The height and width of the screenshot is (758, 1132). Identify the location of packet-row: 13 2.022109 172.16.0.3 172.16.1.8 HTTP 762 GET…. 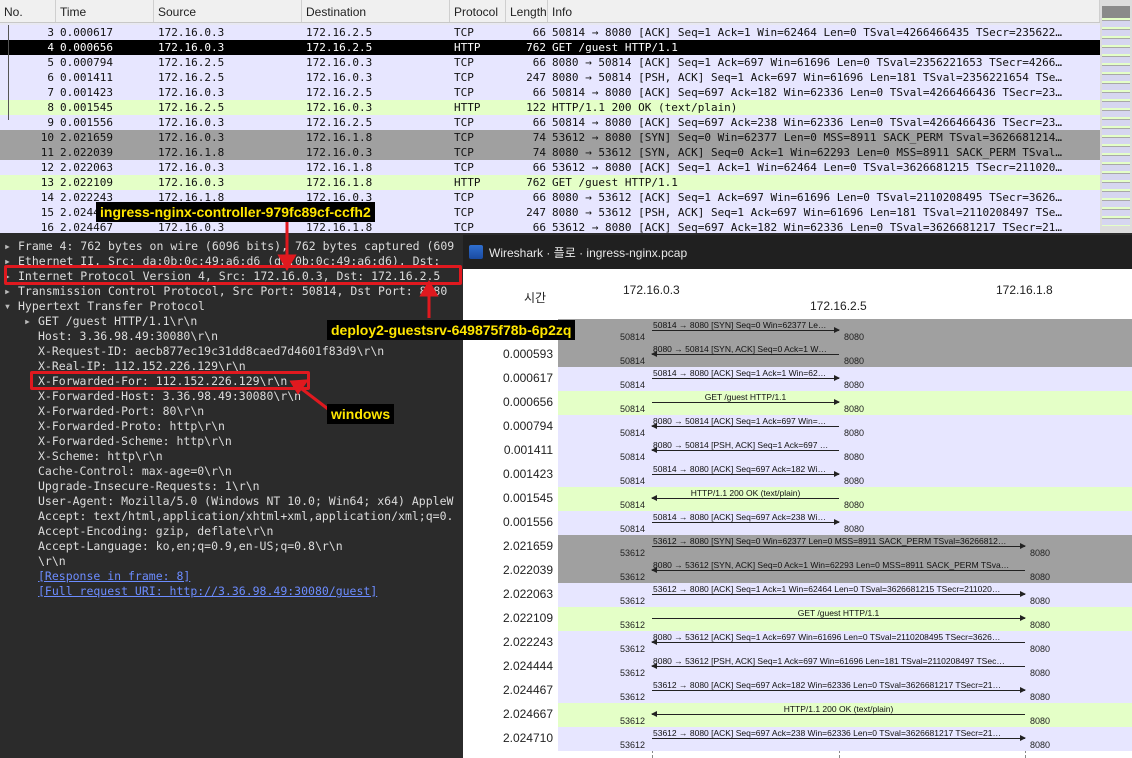
(550, 182).